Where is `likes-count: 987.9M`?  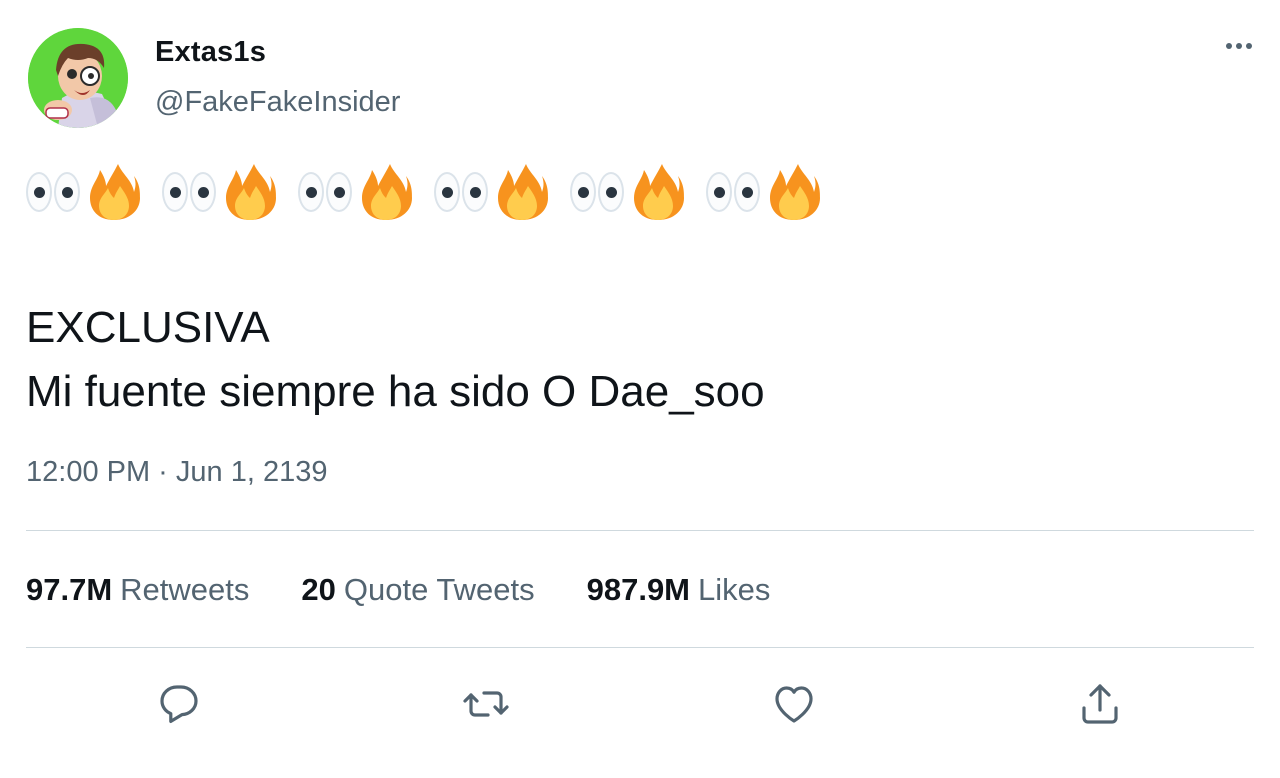
likes-count: 987.9M is located at coordinates (638, 589).